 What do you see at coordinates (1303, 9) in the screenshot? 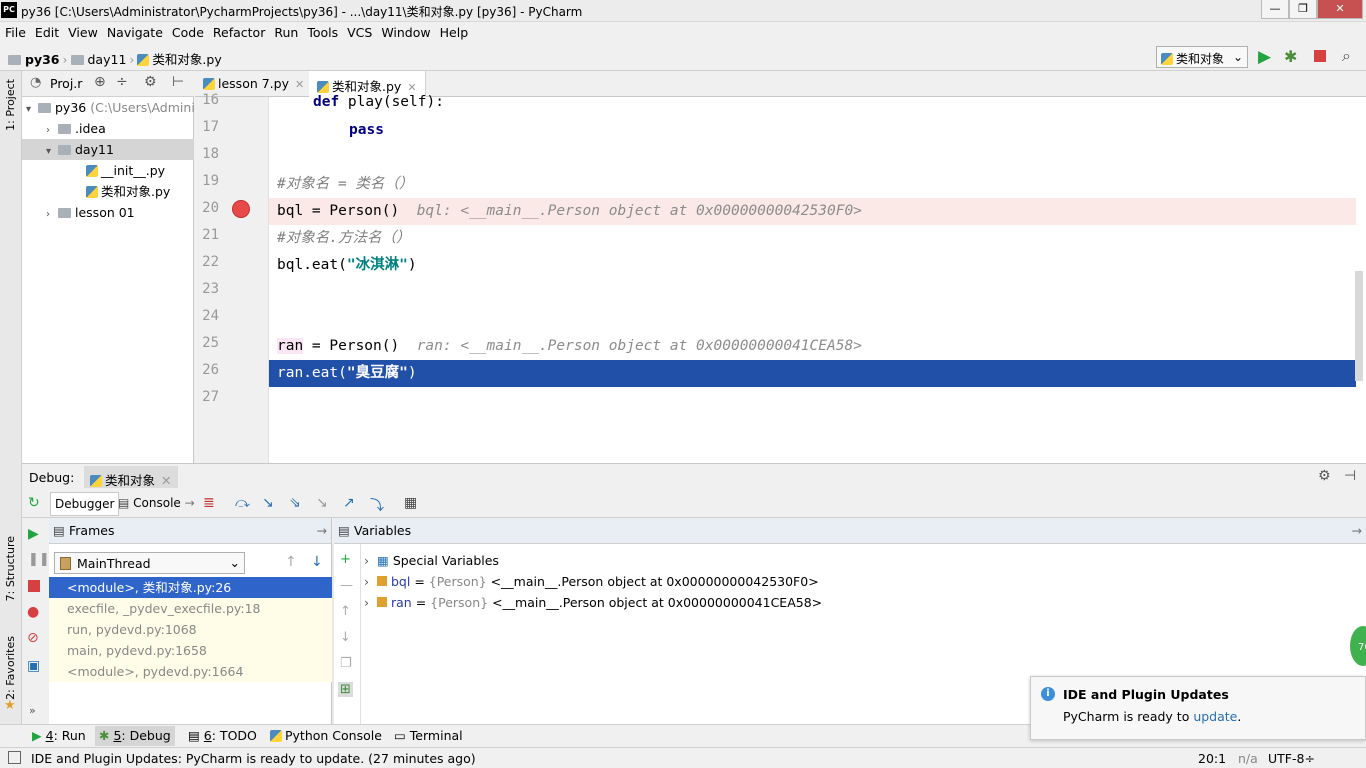
I see `maximize-button: ❐` at bounding box center [1303, 9].